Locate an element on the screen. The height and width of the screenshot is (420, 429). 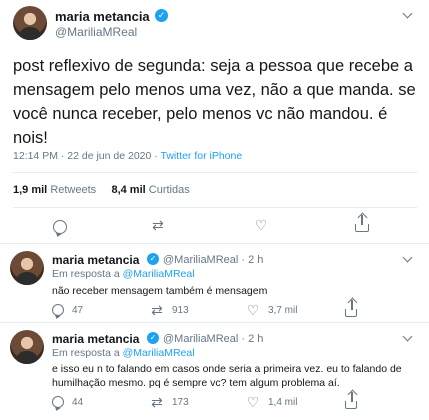
likes-count: 8,4 mil is located at coordinates (128, 190).